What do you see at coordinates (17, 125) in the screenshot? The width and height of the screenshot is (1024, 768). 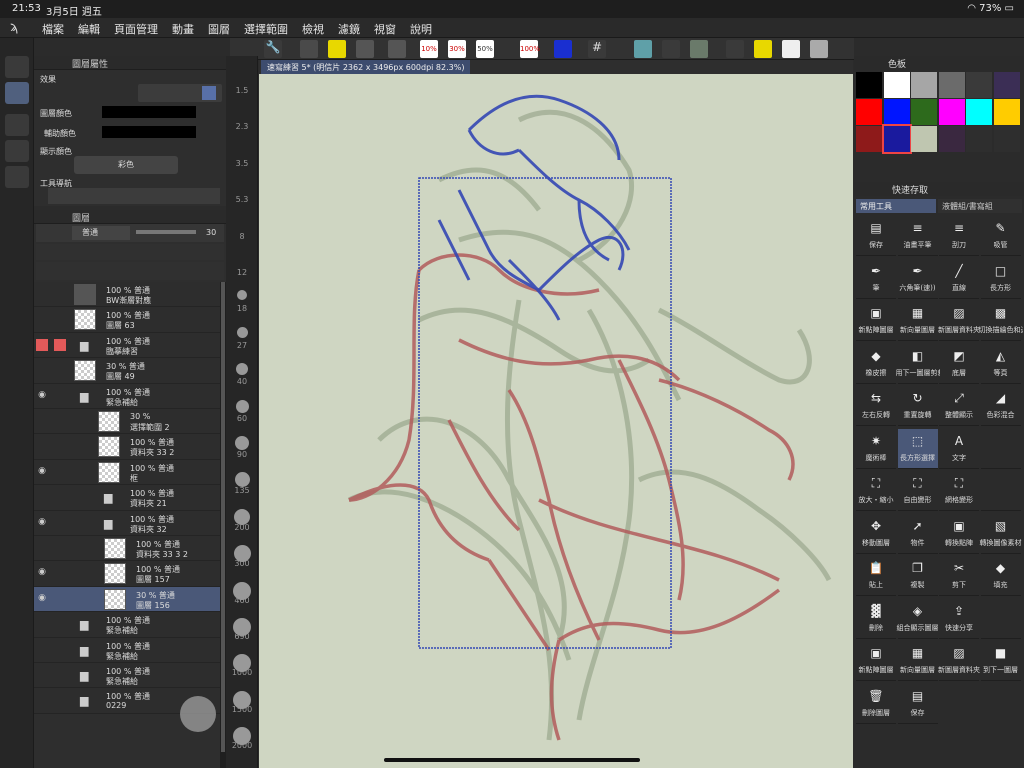 I see `brush-tool-icon` at bounding box center [17, 125].